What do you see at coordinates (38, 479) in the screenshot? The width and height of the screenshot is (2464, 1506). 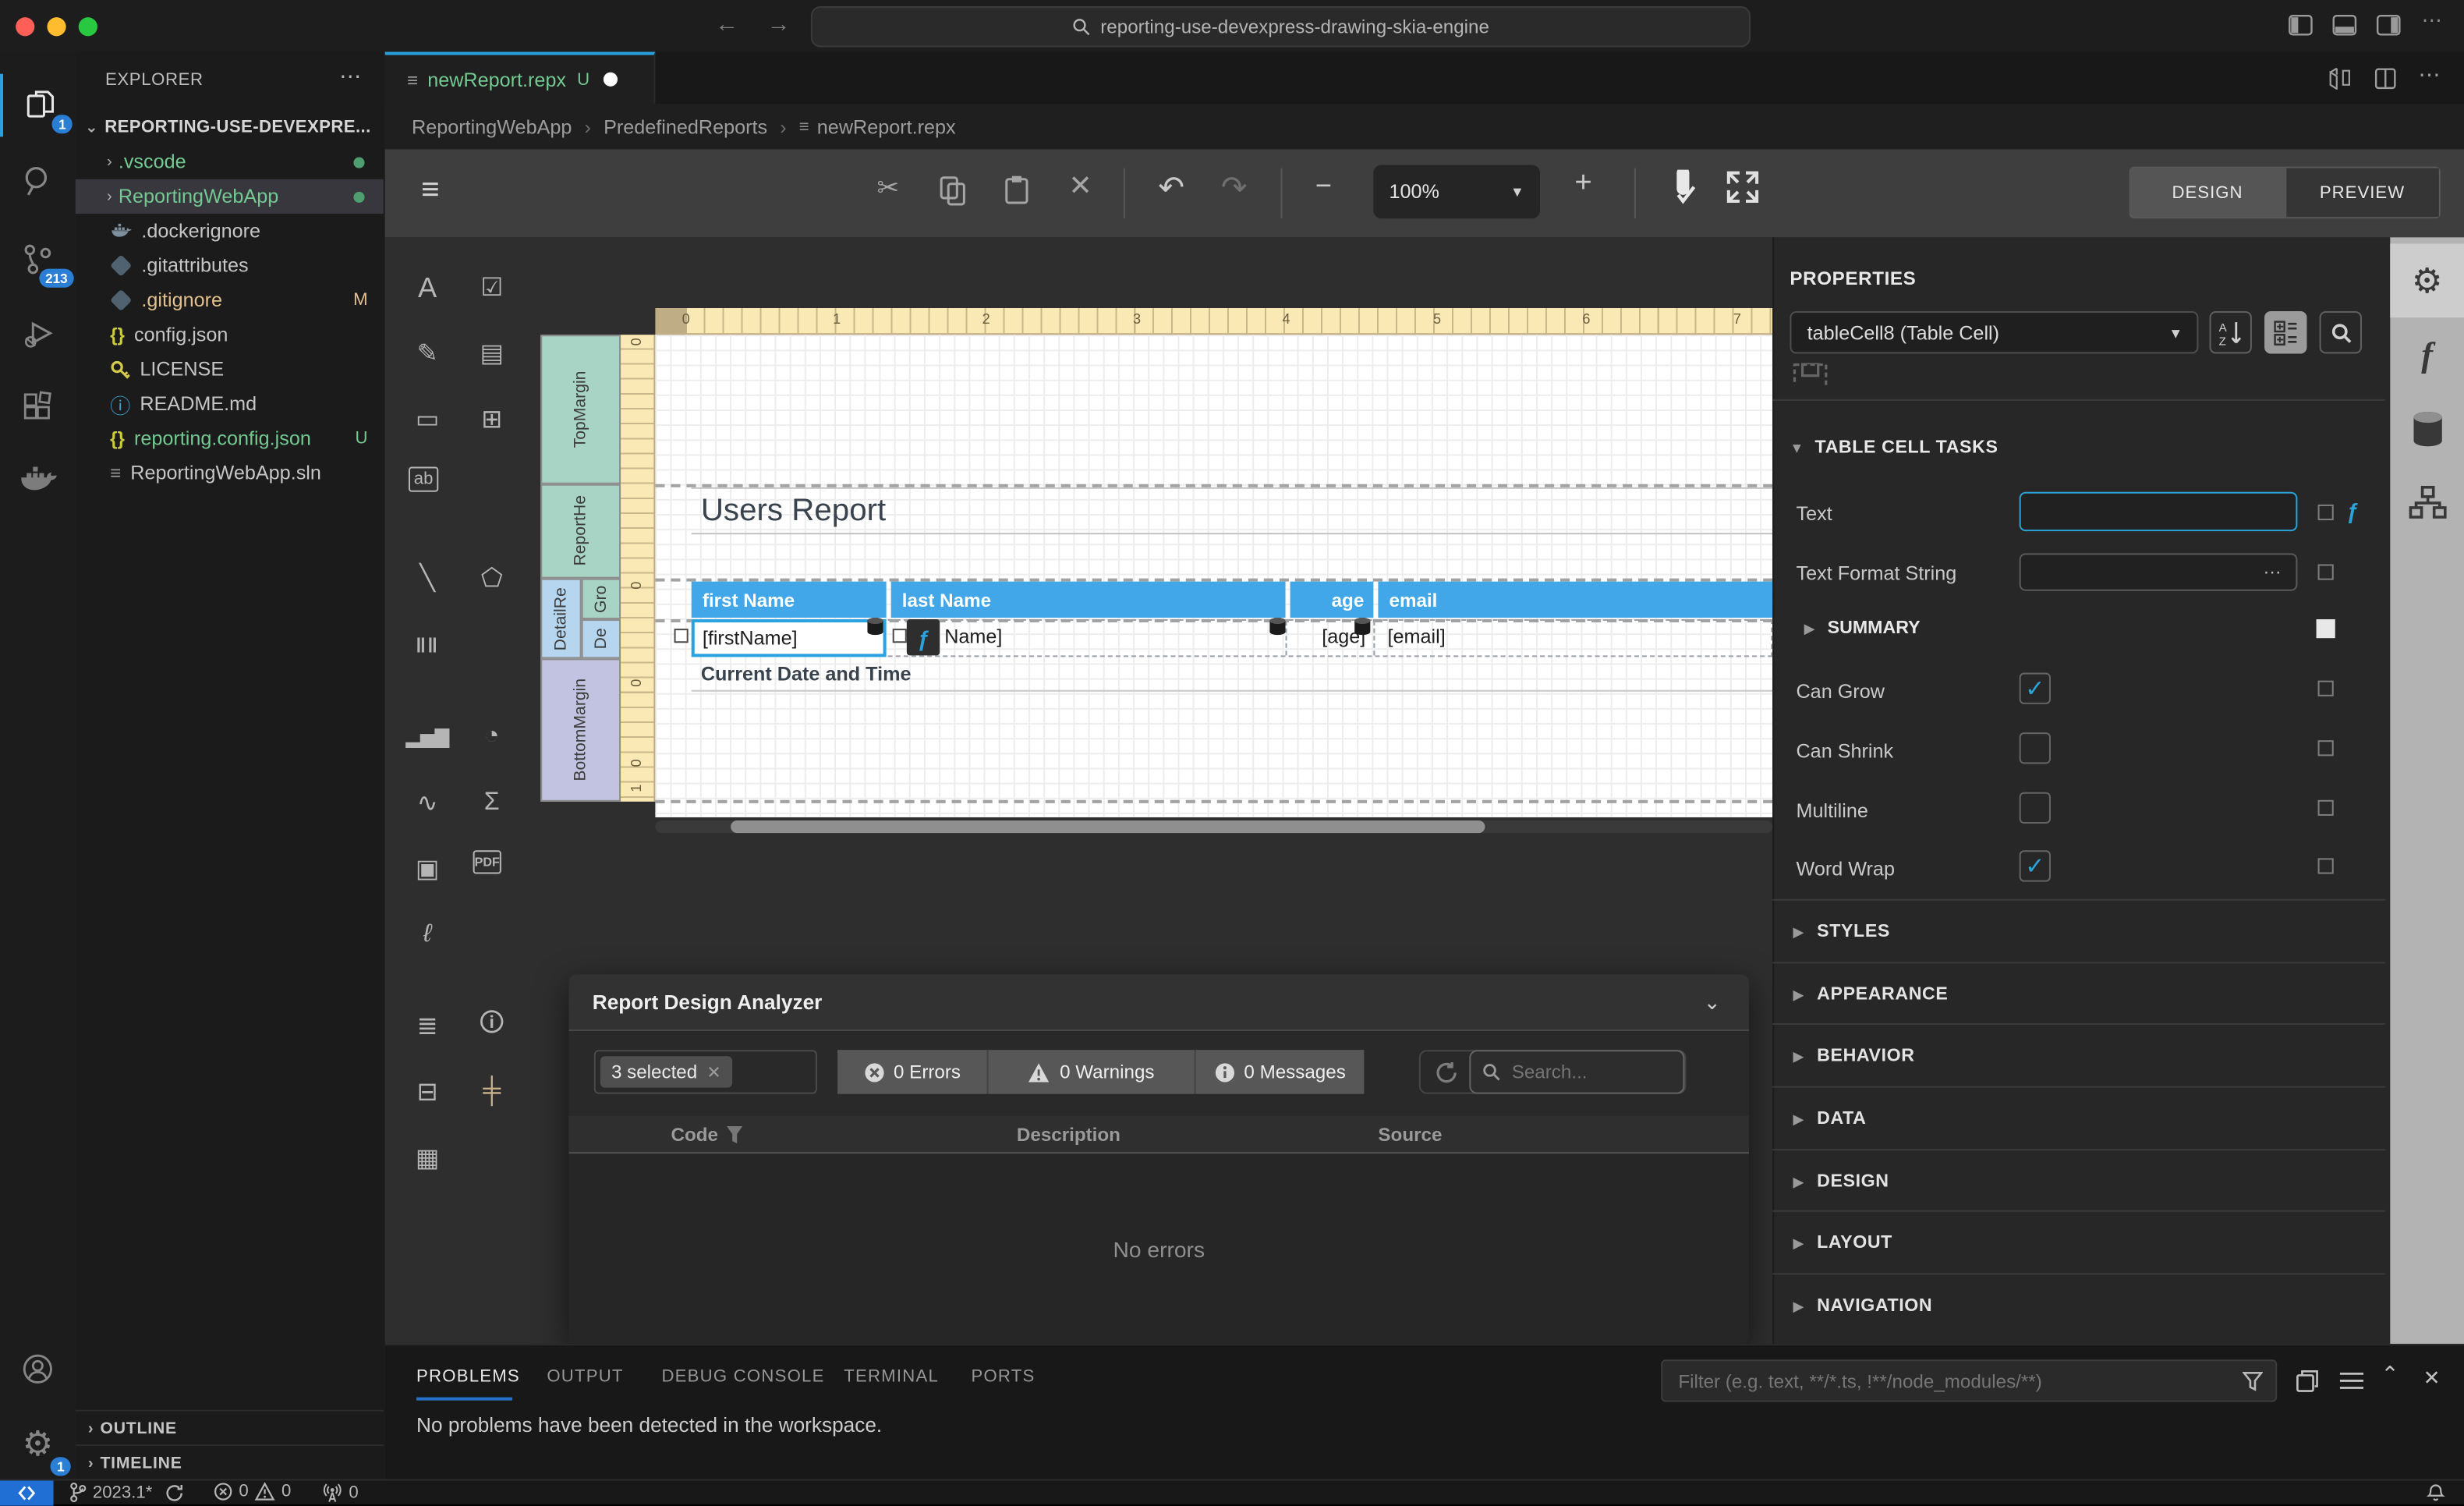 I see `activitybar-docker` at bounding box center [38, 479].